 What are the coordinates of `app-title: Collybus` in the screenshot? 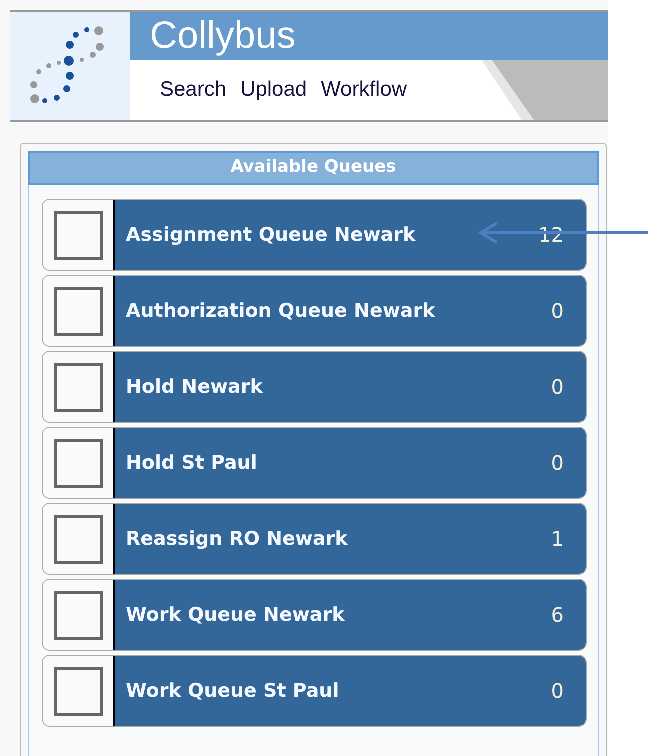 It's located at (223, 36).